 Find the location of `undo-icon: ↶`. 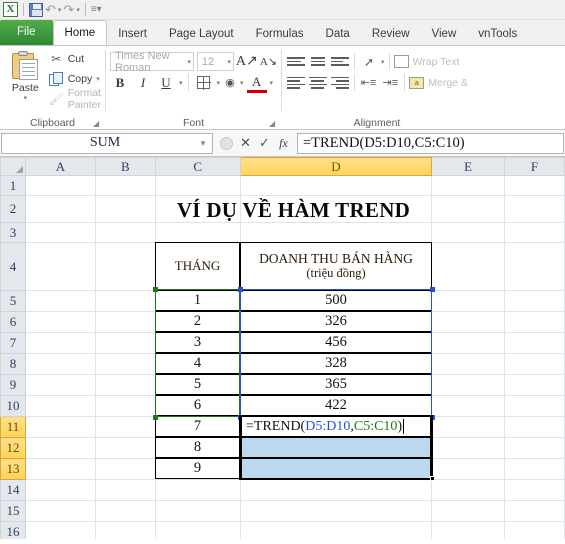

undo-icon: ↶ is located at coordinates (50, 9).